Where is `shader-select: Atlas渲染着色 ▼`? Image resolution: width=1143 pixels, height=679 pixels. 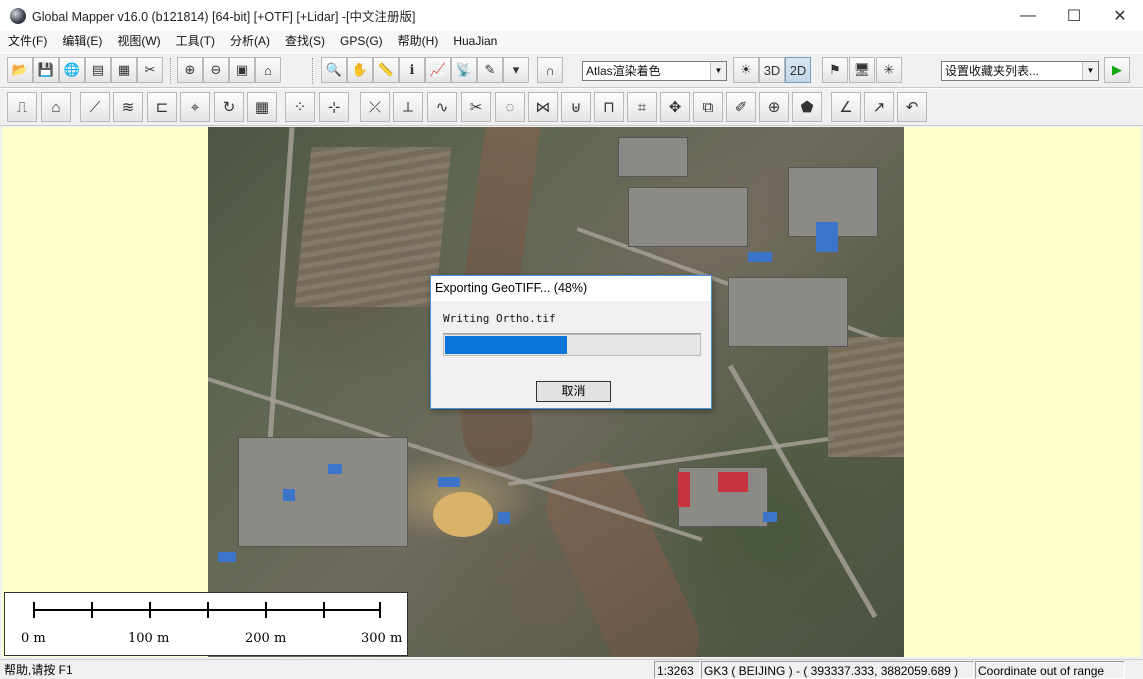
shader-select: Atlas渲染着色 ▼ is located at coordinates (654, 71).